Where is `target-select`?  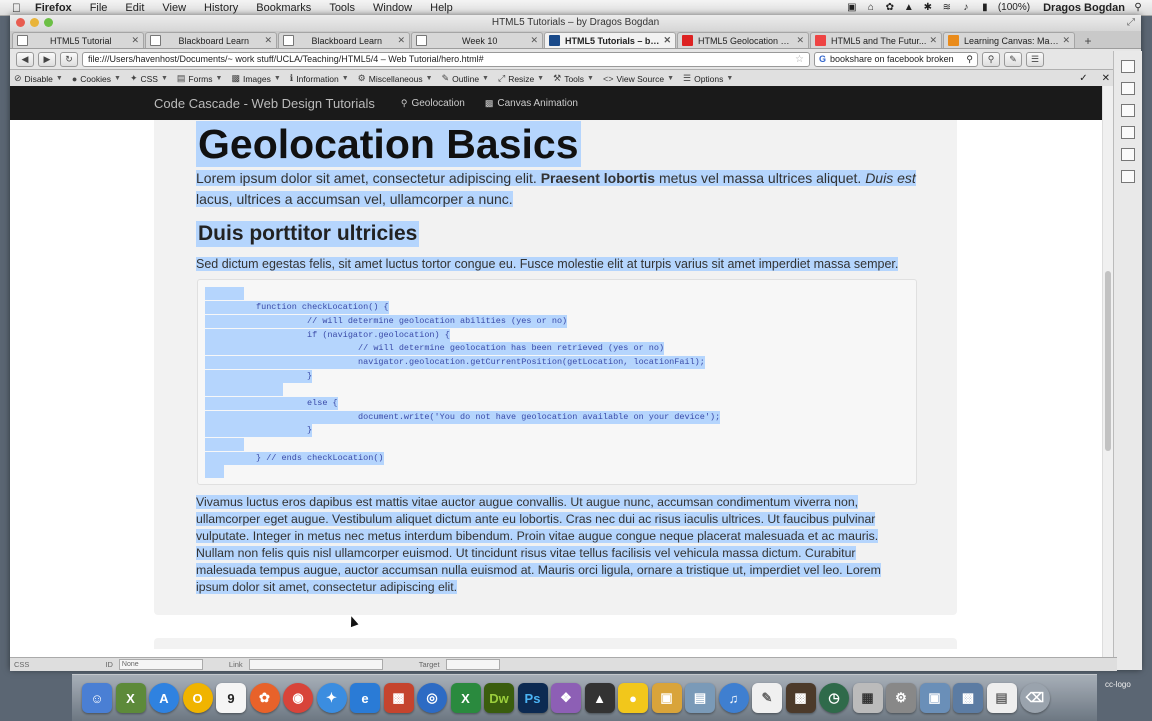
target-select is located at coordinates (472, 664).